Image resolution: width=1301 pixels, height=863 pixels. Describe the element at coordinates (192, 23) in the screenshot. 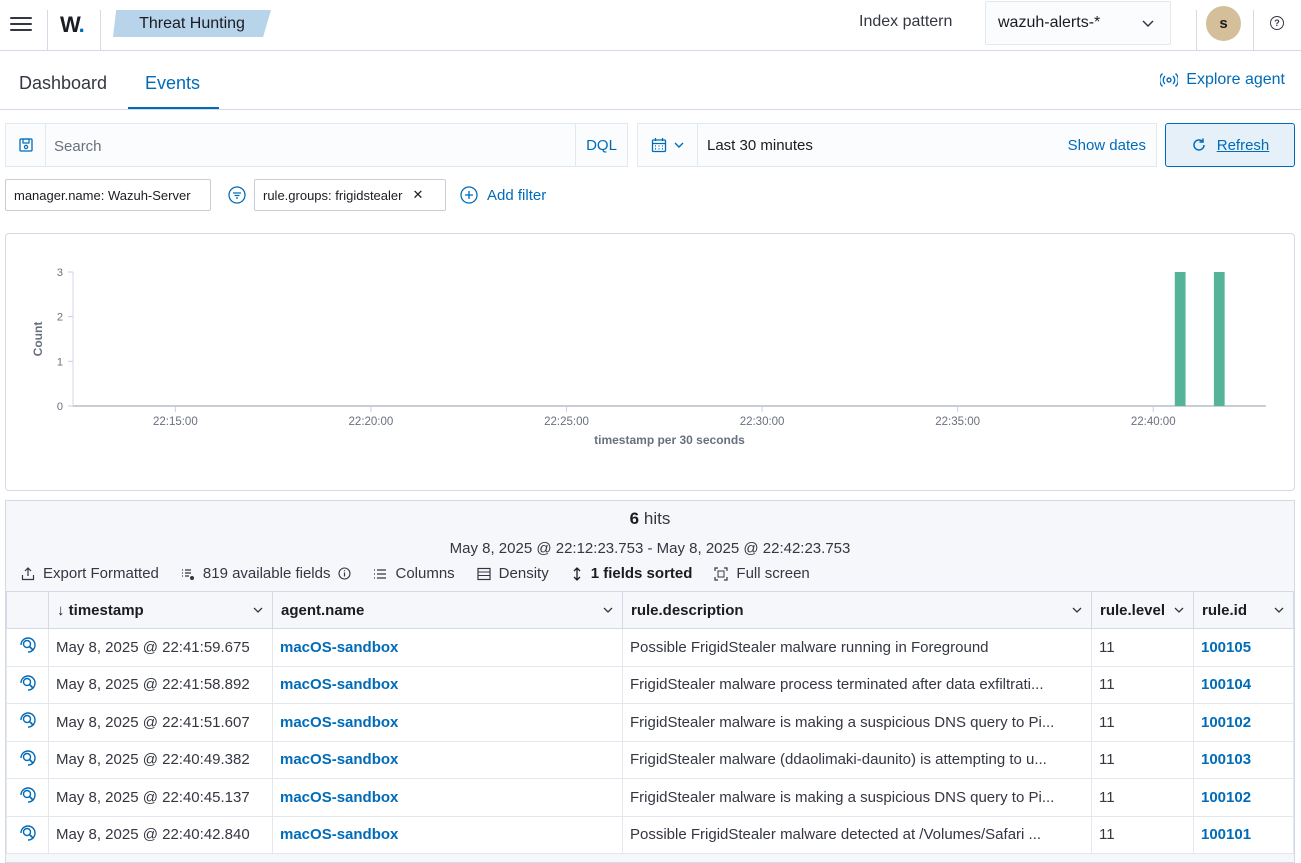

I see `breadcrumb-threat-hunting: Threat Hunting` at that location.